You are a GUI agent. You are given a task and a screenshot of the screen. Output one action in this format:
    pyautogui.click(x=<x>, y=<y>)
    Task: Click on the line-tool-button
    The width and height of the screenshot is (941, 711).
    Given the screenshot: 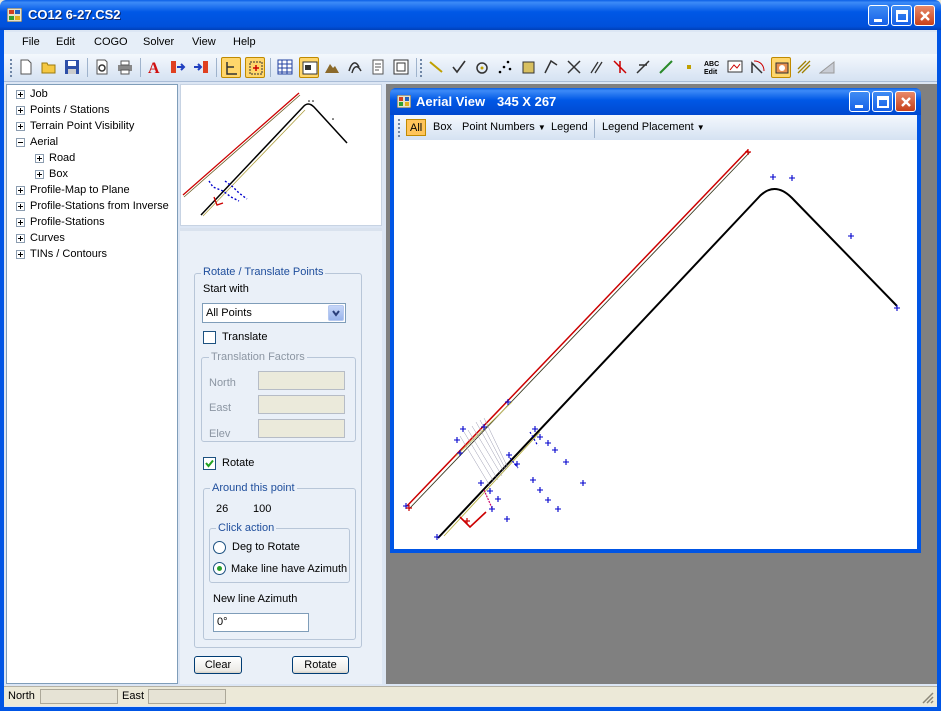 What is the action you would take?
    pyautogui.click(x=436, y=67)
    